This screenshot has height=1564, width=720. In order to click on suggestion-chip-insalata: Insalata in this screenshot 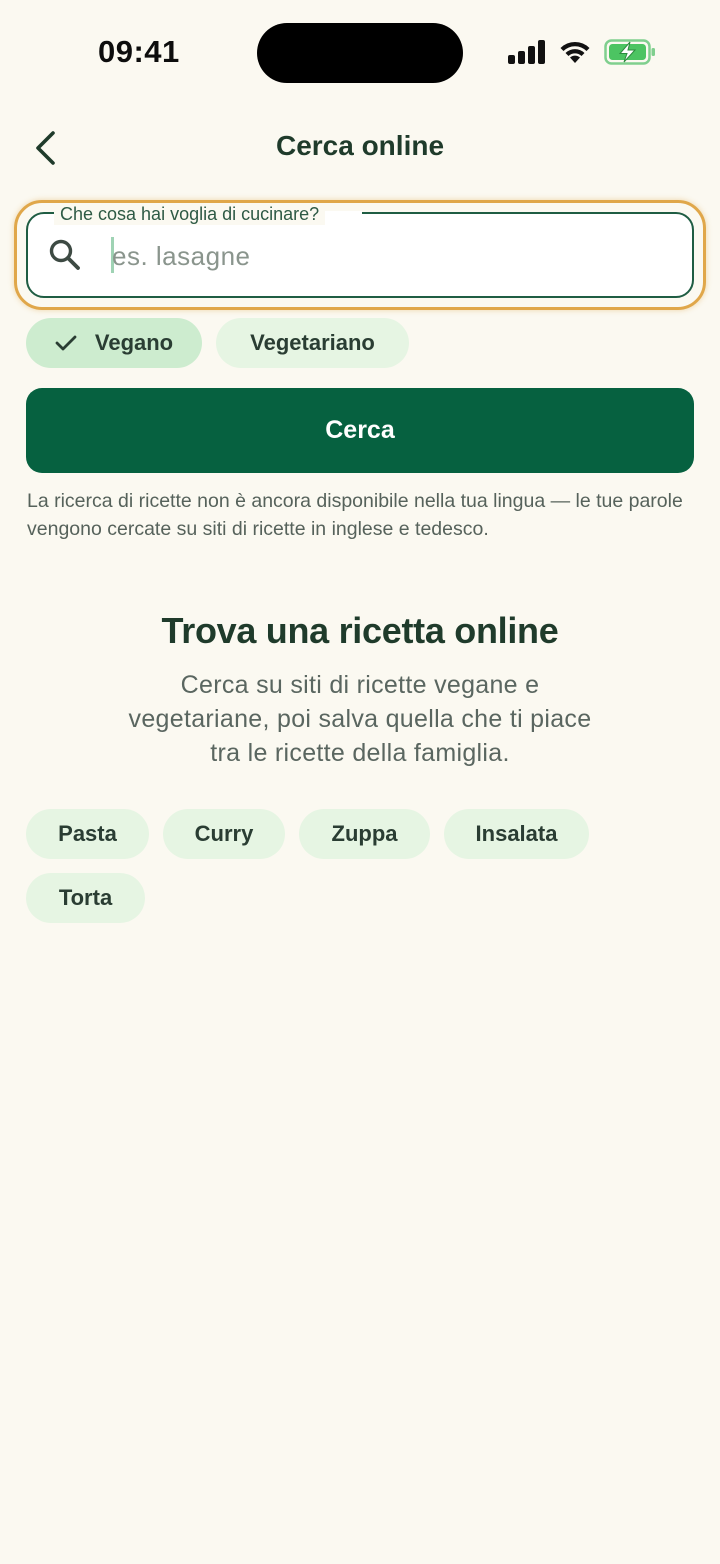, I will do `click(516, 834)`.